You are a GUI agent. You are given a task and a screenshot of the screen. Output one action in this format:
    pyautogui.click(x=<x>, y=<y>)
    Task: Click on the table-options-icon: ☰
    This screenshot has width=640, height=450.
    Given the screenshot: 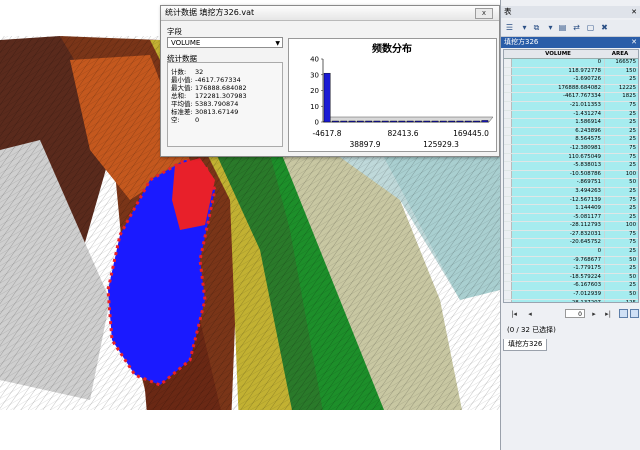 What is the action you would take?
    pyautogui.click(x=509, y=28)
    